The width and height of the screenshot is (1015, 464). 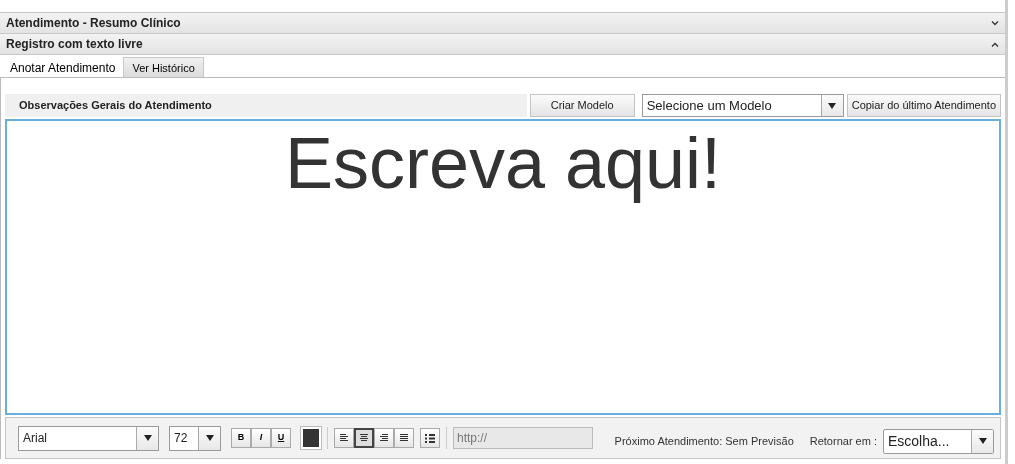 What do you see at coordinates (266, 105) in the screenshot?
I see `section-title: Observações Gerais do Atendimento` at bounding box center [266, 105].